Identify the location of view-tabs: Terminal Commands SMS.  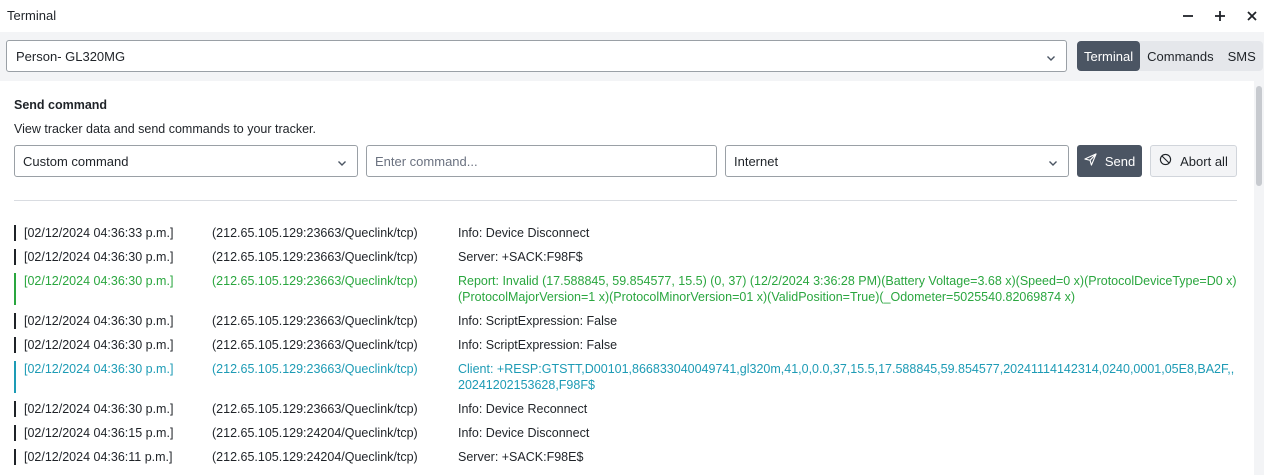
(1170, 56).